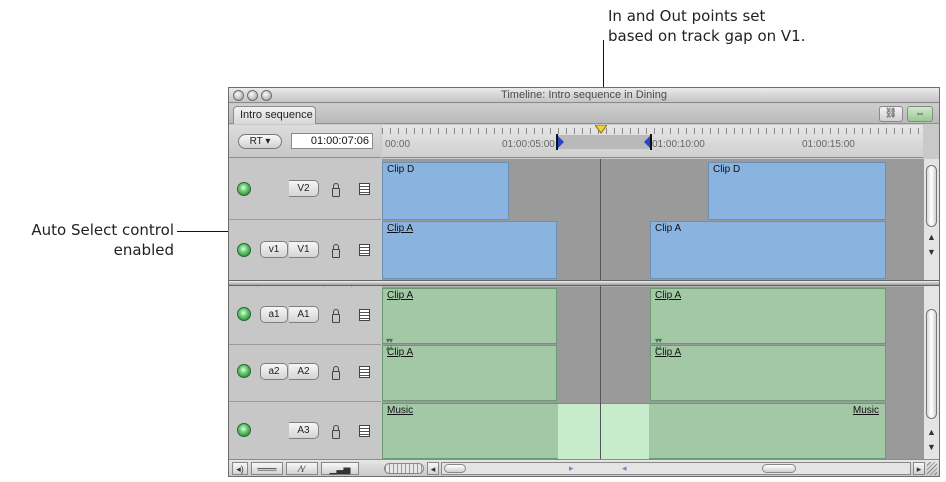  I want to click on clip-name: Music, so click(400, 410).